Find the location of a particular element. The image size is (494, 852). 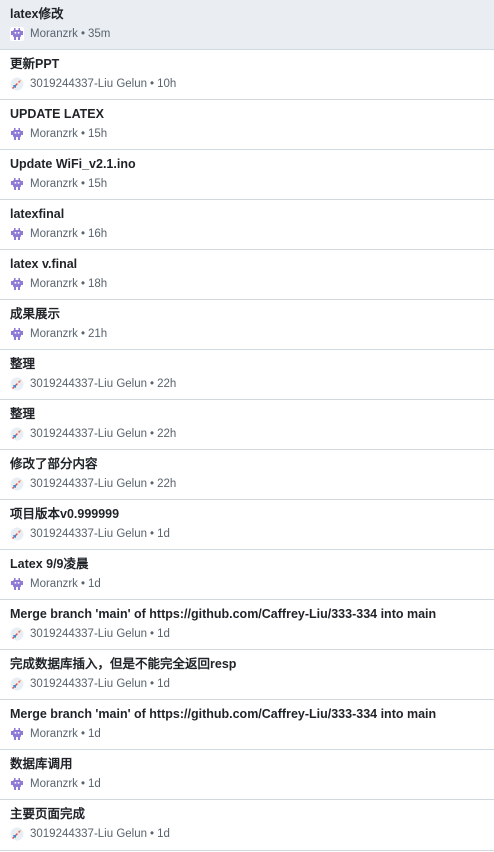

commit-message: 成果展示 is located at coordinates (35, 314).